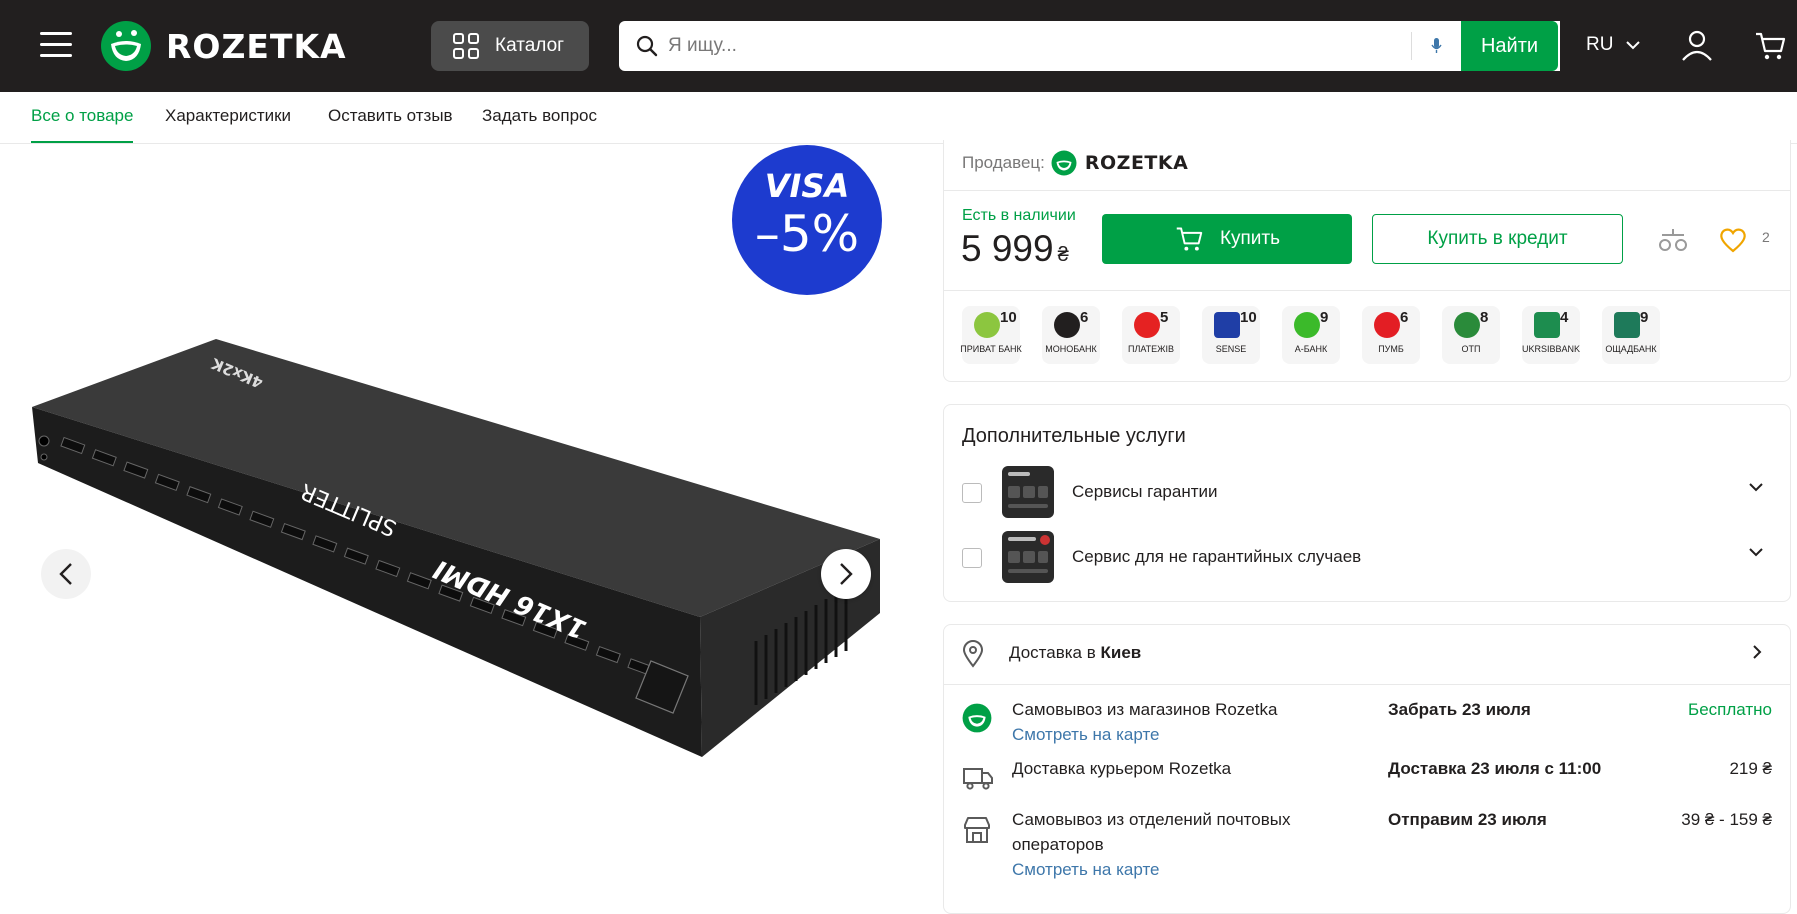 The height and width of the screenshot is (914, 1797). What do you see at coordinates (1733, 240) in the screenshot?
I see `heart-favorite-icon` at bounding box center [1733, 240].